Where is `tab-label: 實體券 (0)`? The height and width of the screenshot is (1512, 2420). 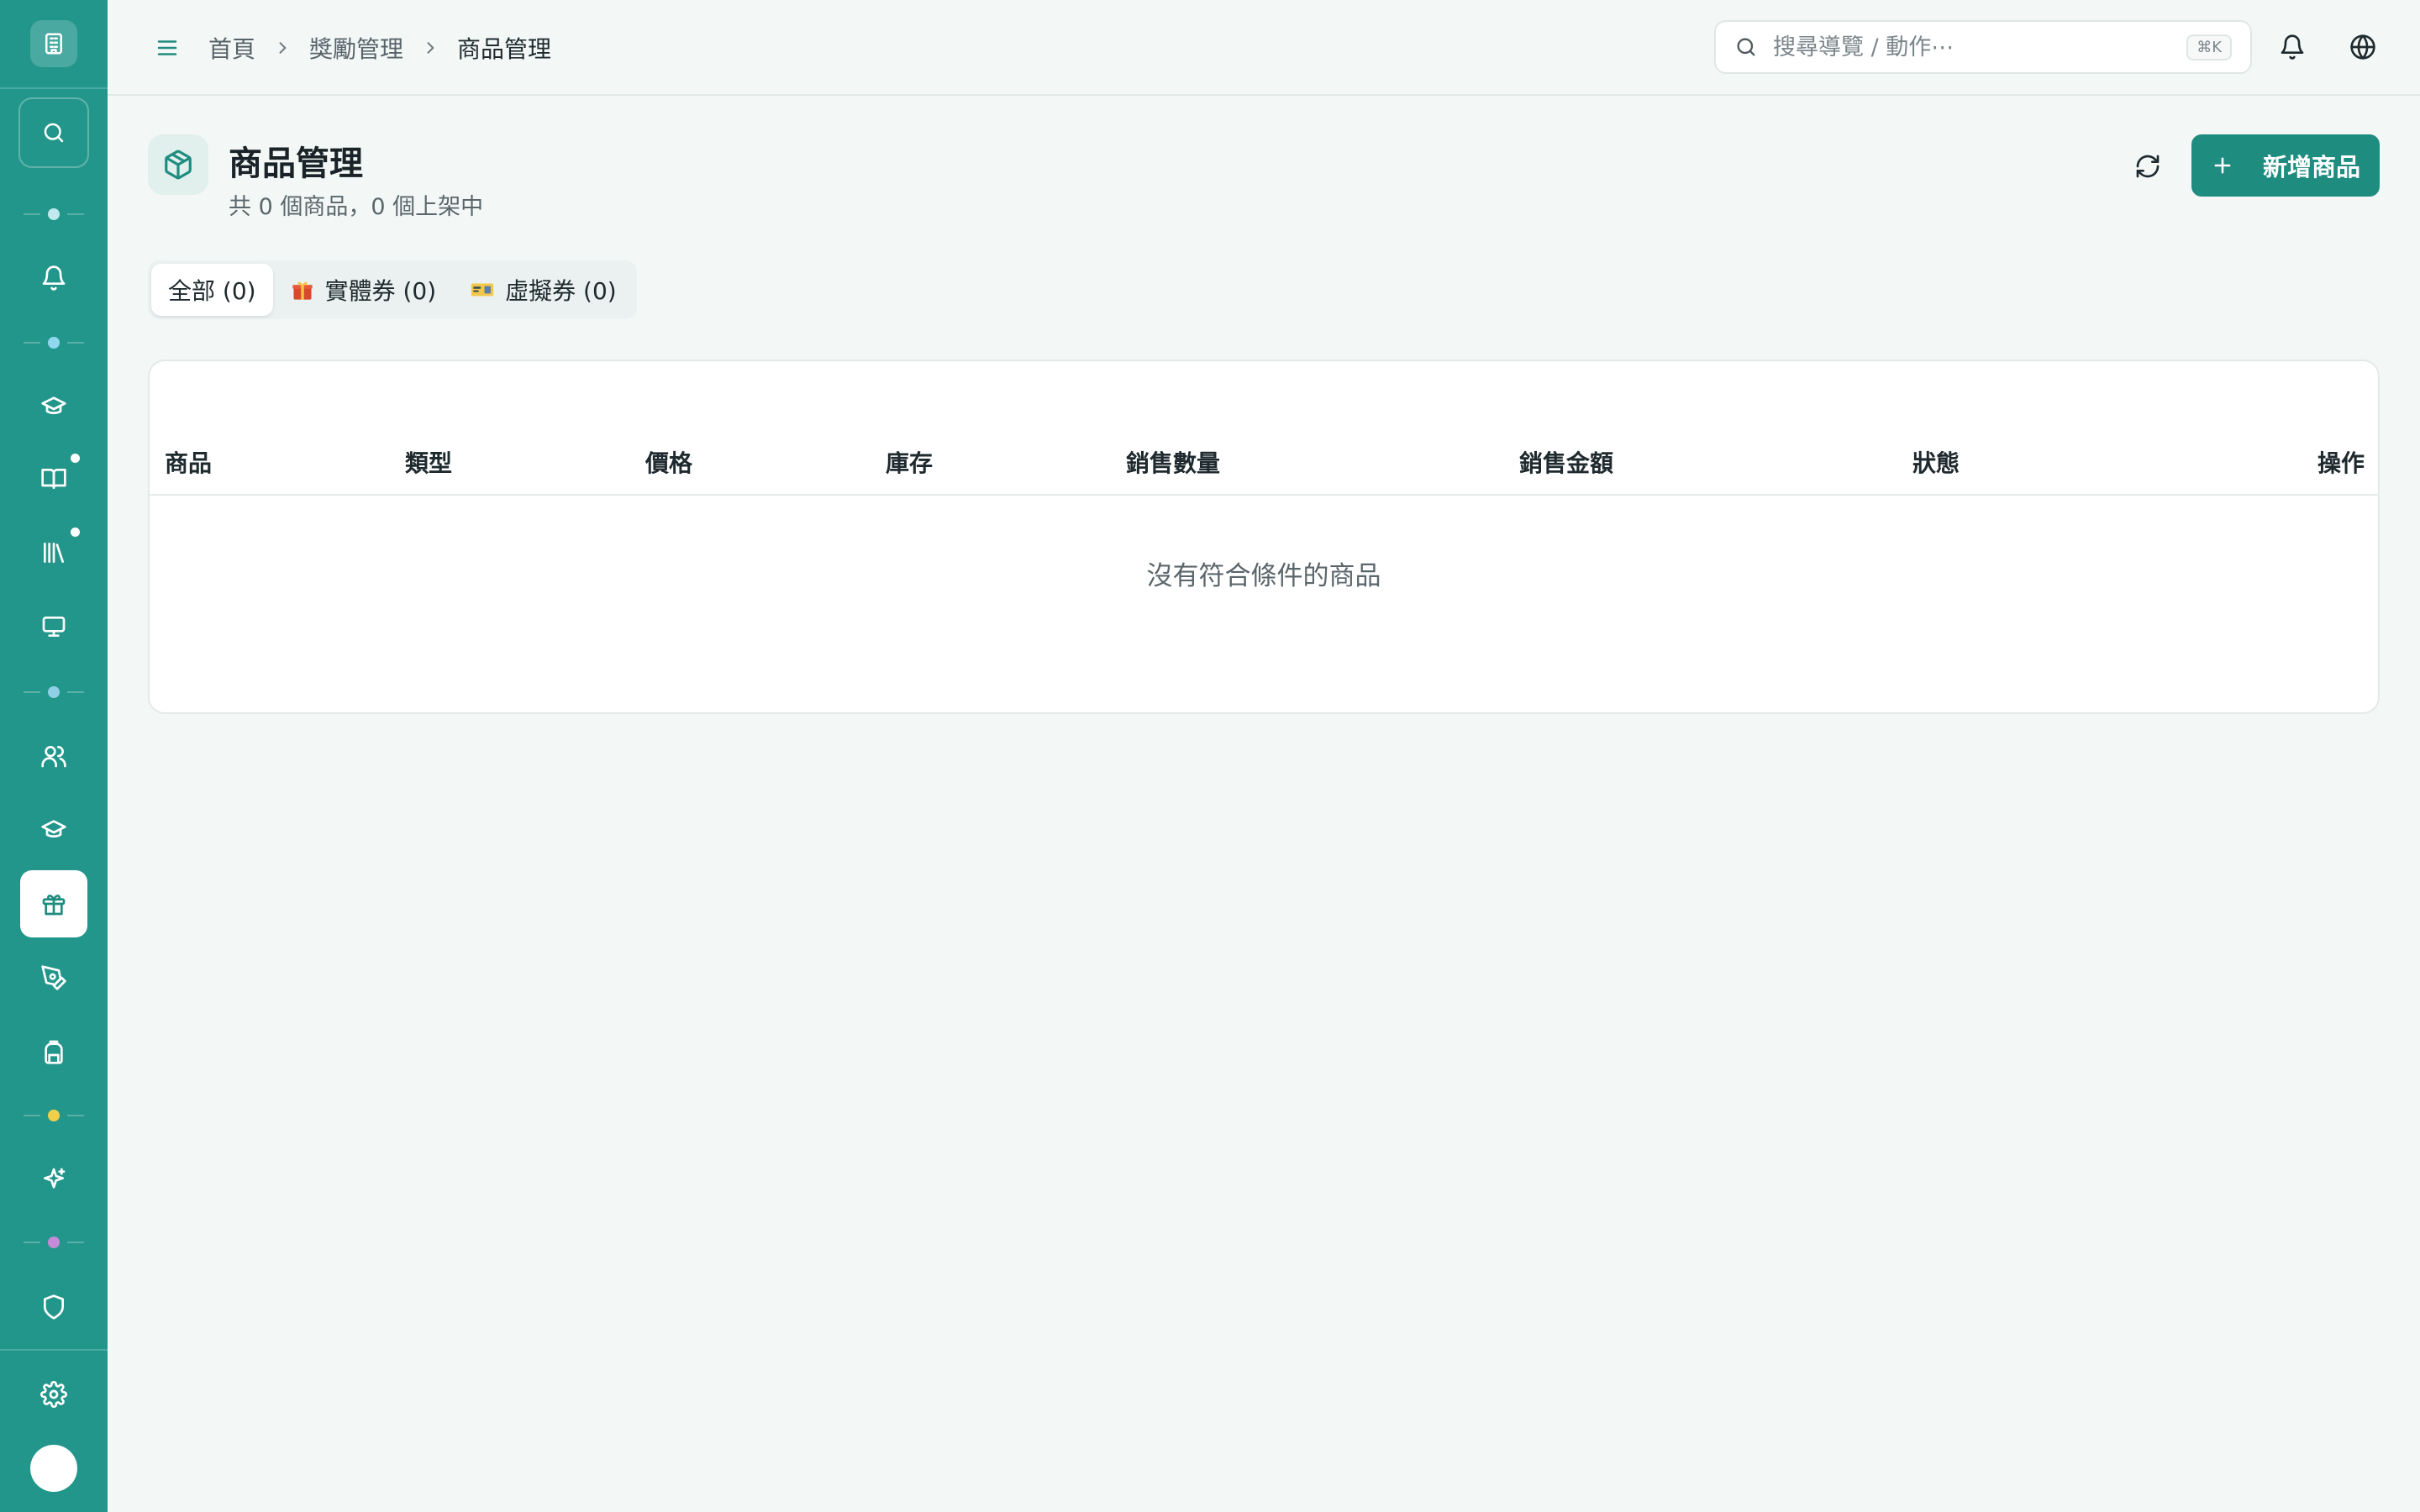
tab-label: 實體券 (0) is located at coordinates (381, 291).